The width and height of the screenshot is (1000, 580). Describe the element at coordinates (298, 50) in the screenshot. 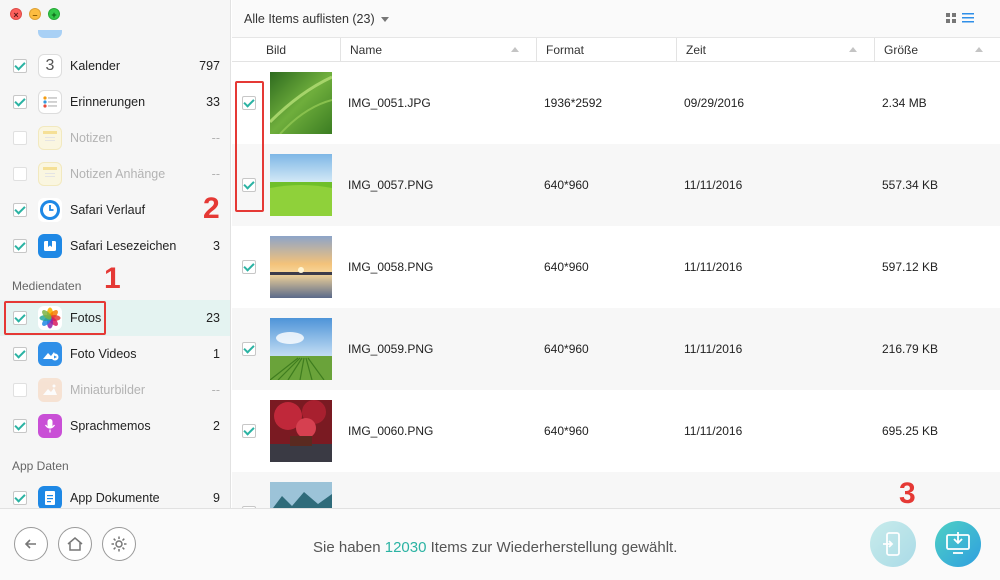

I see `column-header-image: Bild` at that location.